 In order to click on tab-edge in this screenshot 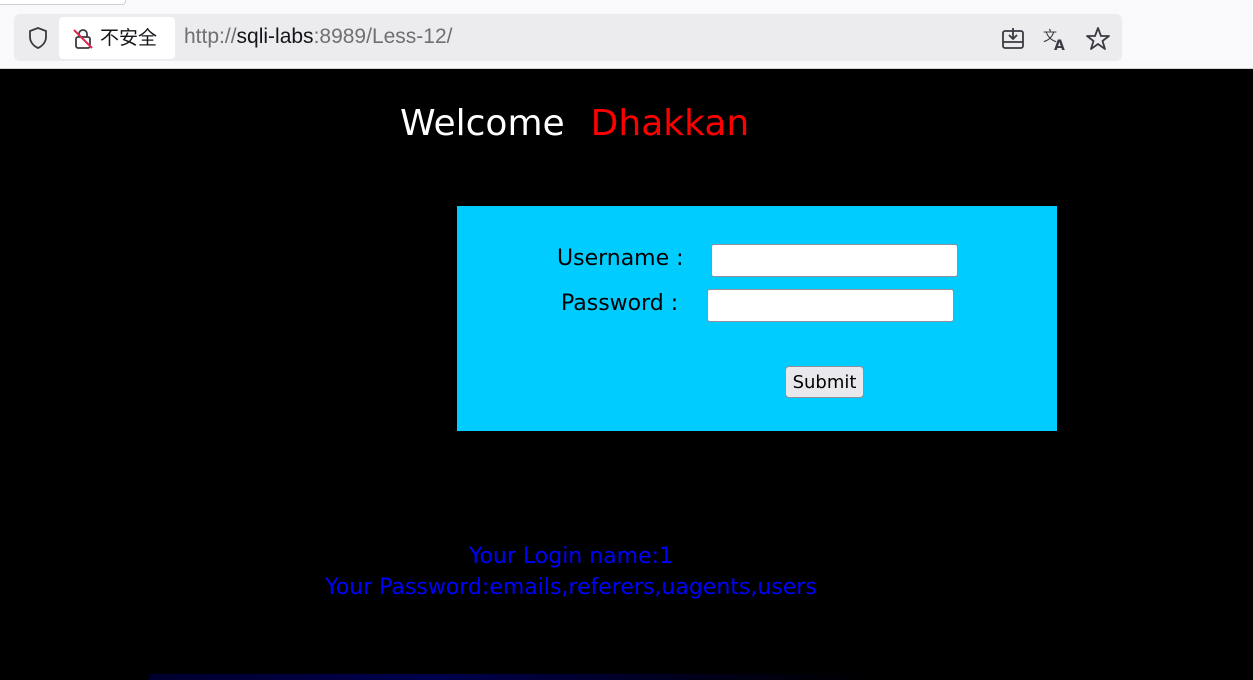, I will do `click(63, 2)`.